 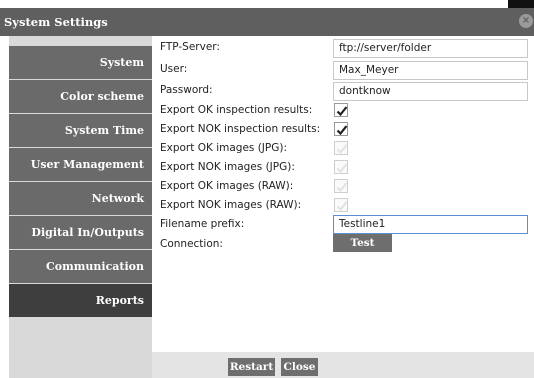 I want to click on ftp-server-input: ftp://server/folder, so click(x=430, y=48).